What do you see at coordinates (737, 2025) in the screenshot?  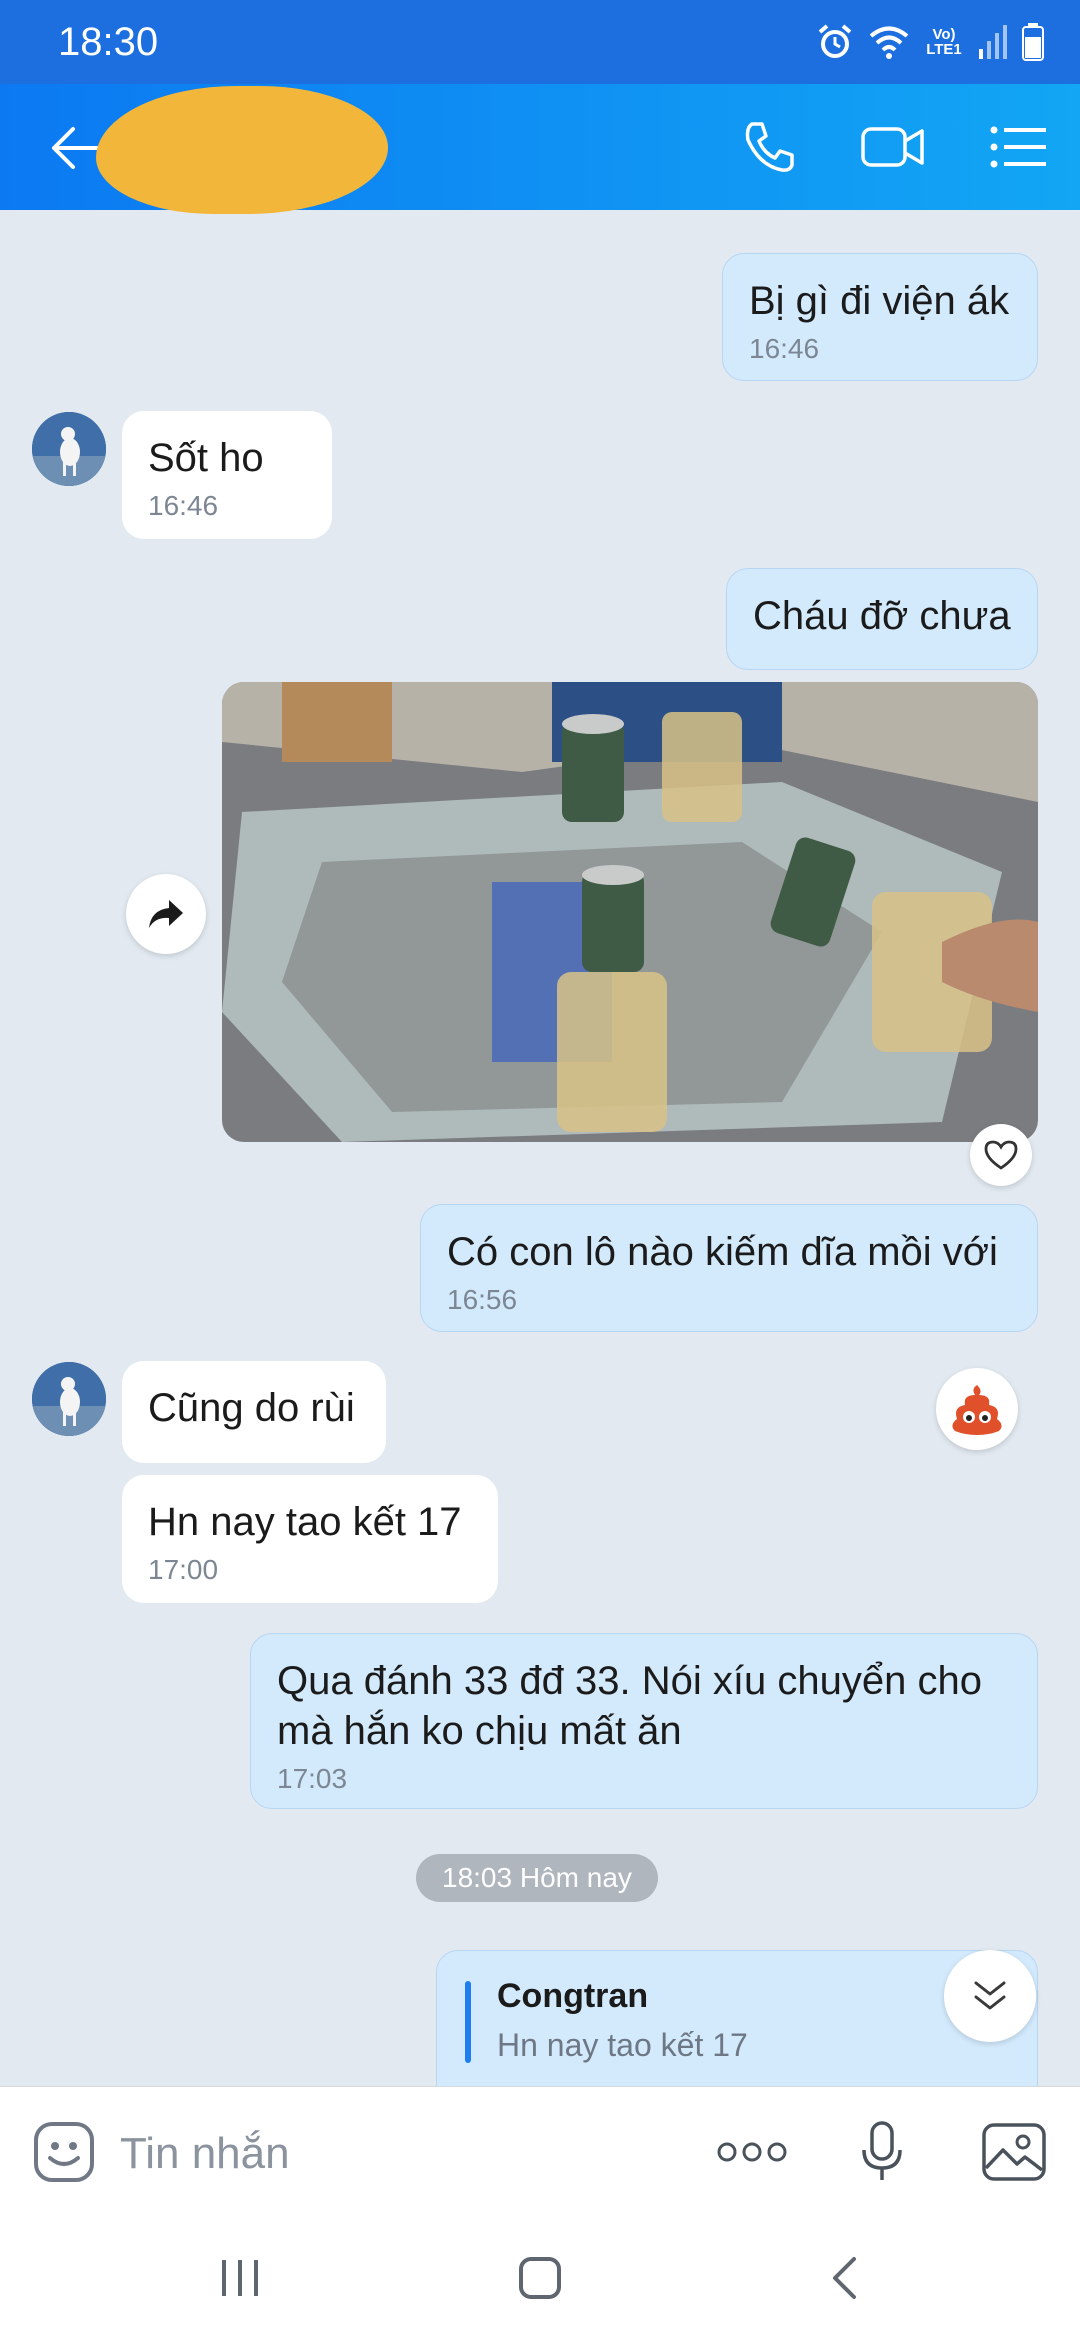 I see `outgoing-reply-message: Congtran Hn nay tao kết 17` at bounding box center [737, 2025].